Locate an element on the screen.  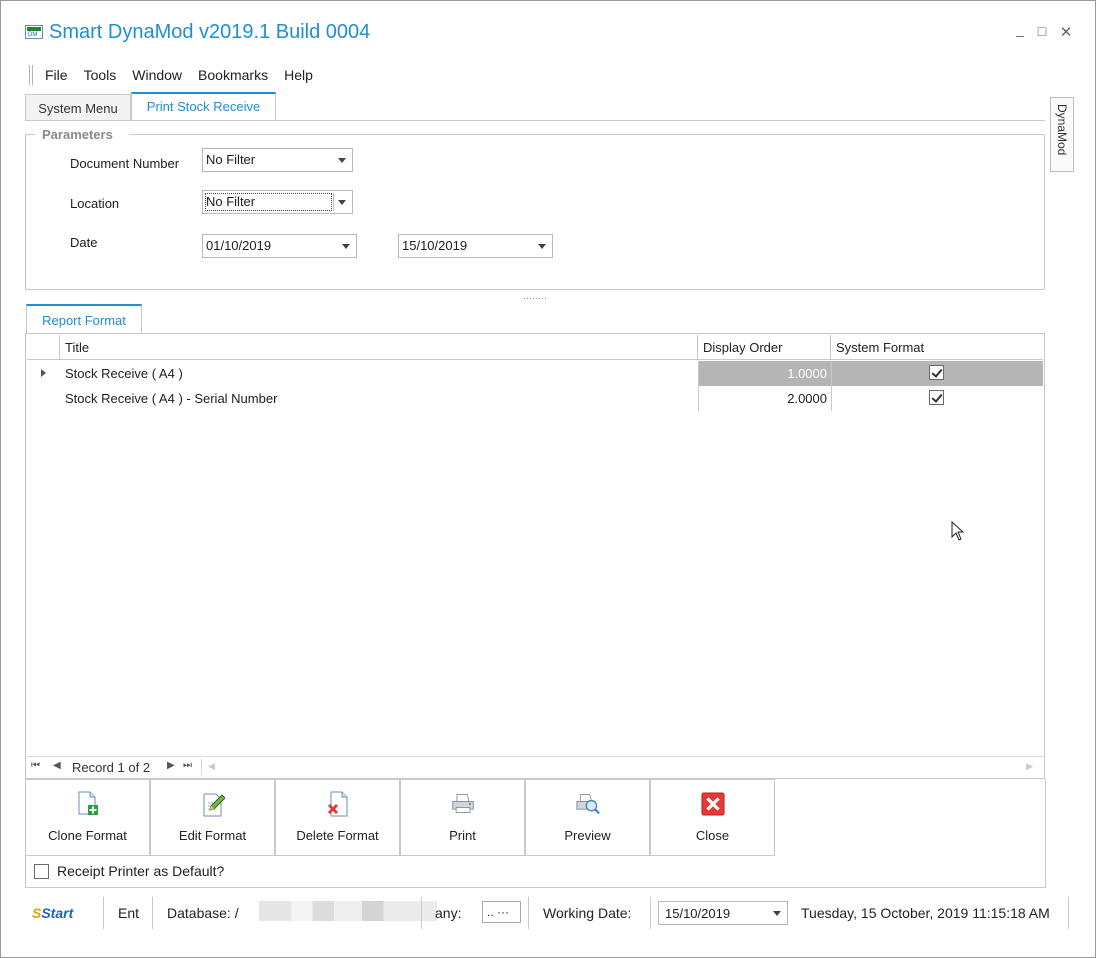
minimize-button: – is located at coordinates (1020, 35).